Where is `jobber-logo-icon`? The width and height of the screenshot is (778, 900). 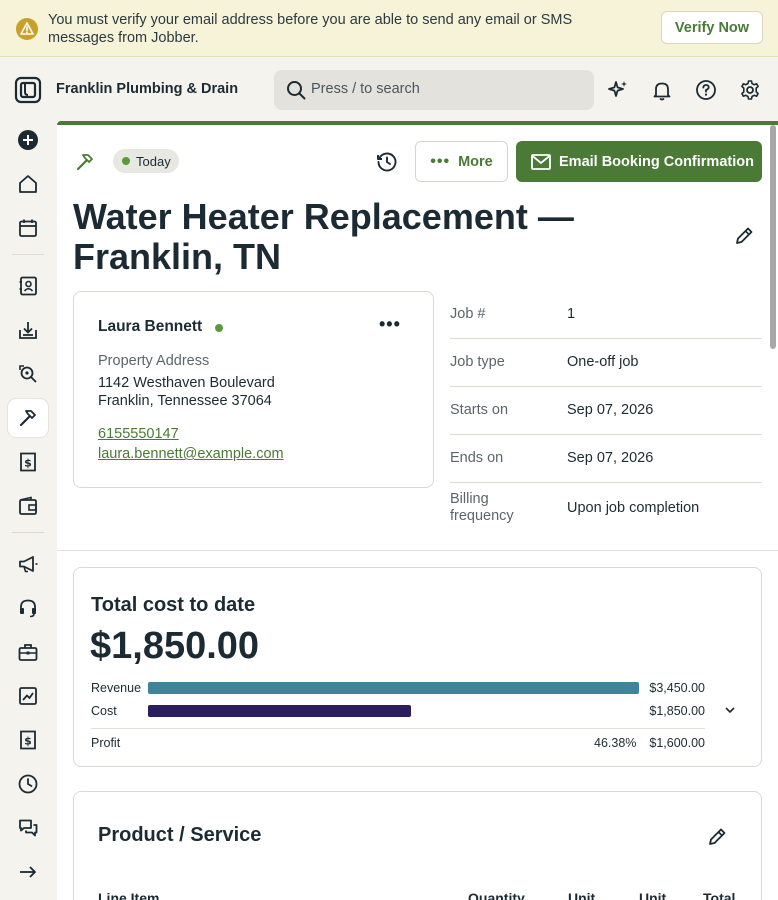
jobber-logo-icon is located at coordinates (28, 90).